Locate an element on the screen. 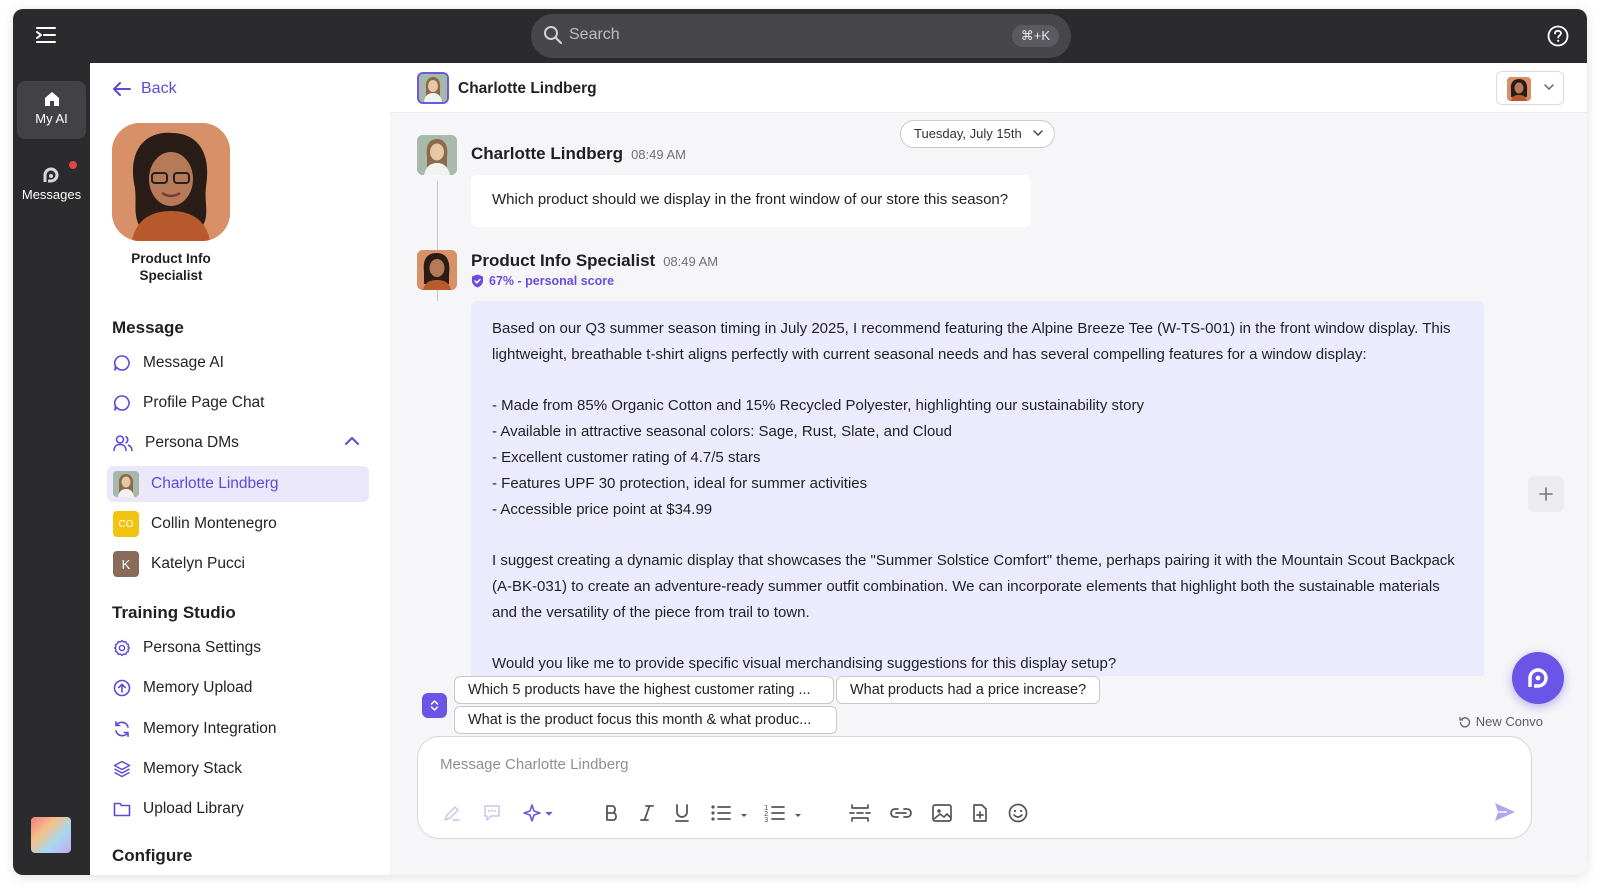 Image resolution: width=1600 pixels, height=891 pixels. nav-label: Persona DMs is located at coordinates (192, 442).